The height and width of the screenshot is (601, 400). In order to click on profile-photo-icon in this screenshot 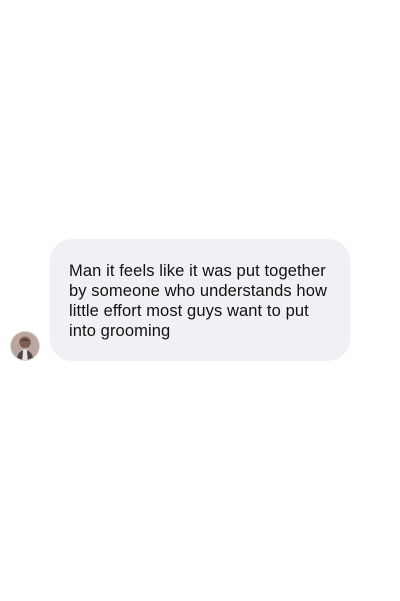, I will do `click(25, 346)`.